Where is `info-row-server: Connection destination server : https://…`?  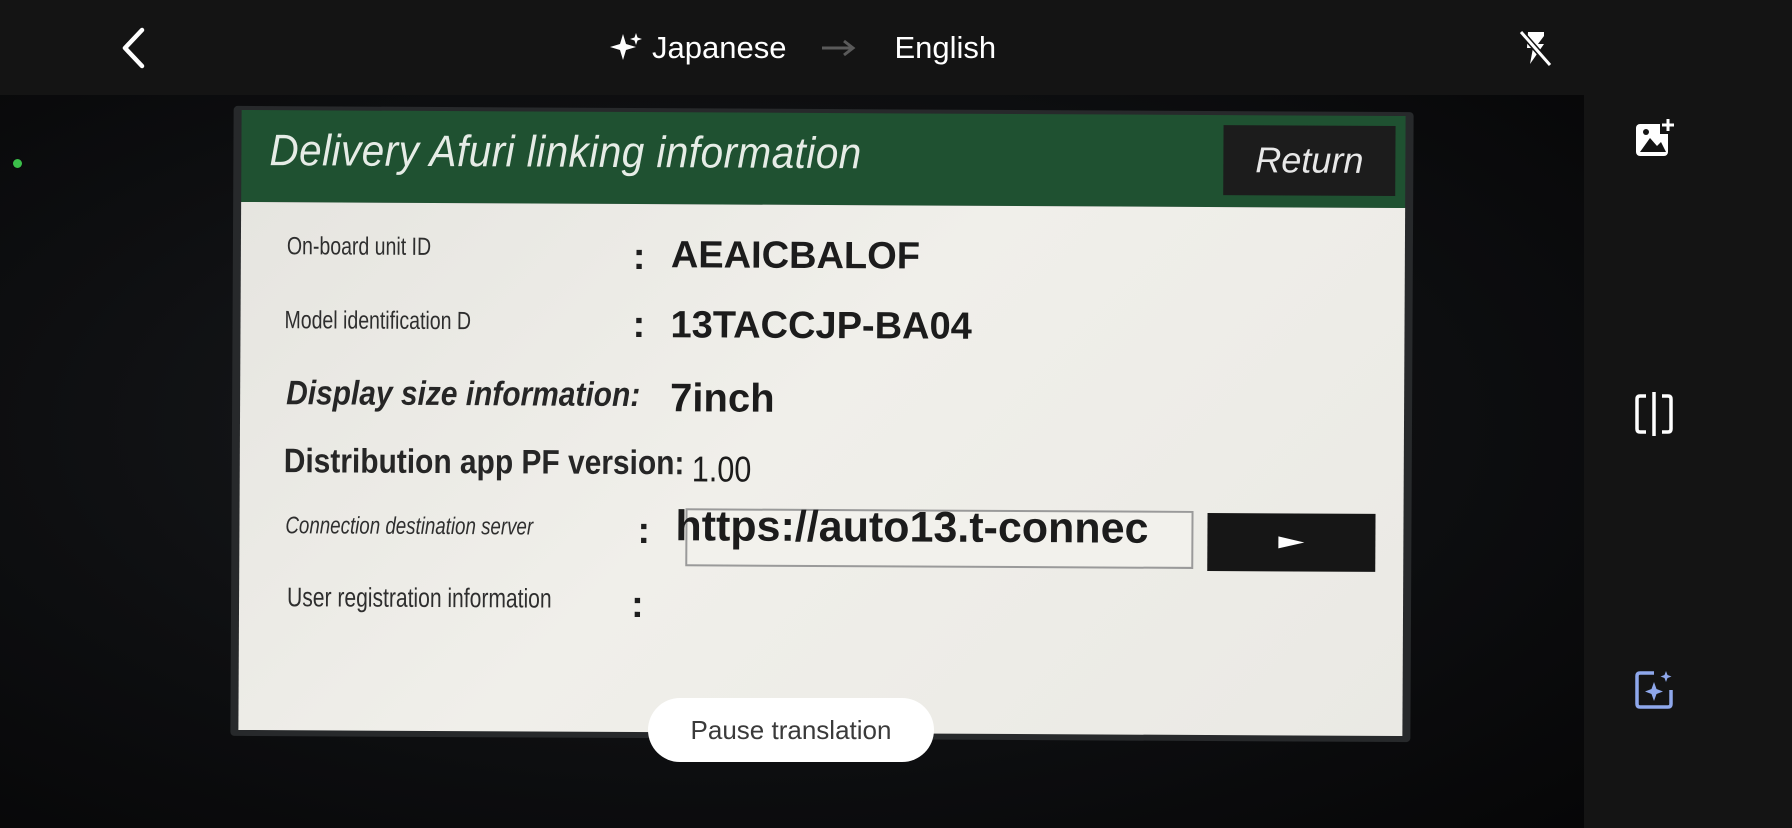
info-row-server: Connection destination server : https://… is located at coordinates (822, 537).